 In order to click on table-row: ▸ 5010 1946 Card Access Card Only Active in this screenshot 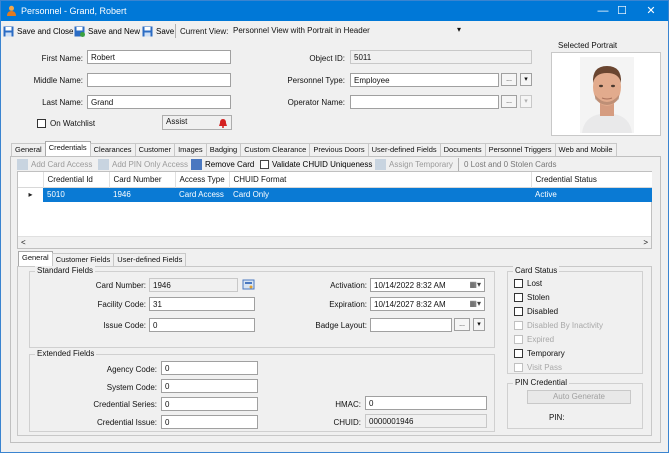, I will do `click(335, 194)`.